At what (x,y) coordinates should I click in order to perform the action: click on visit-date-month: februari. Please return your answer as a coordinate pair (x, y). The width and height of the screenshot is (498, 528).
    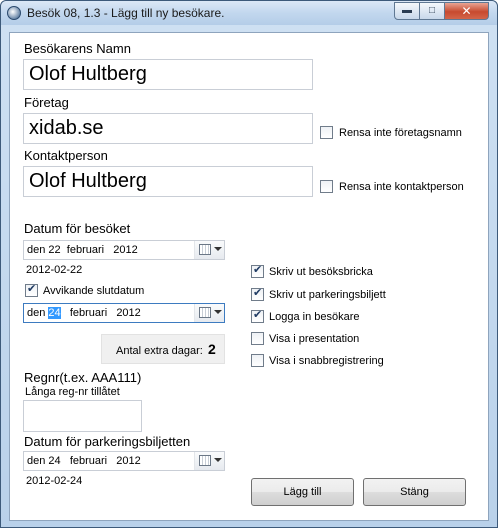
    Looking at the image, I should click on (85, 250).